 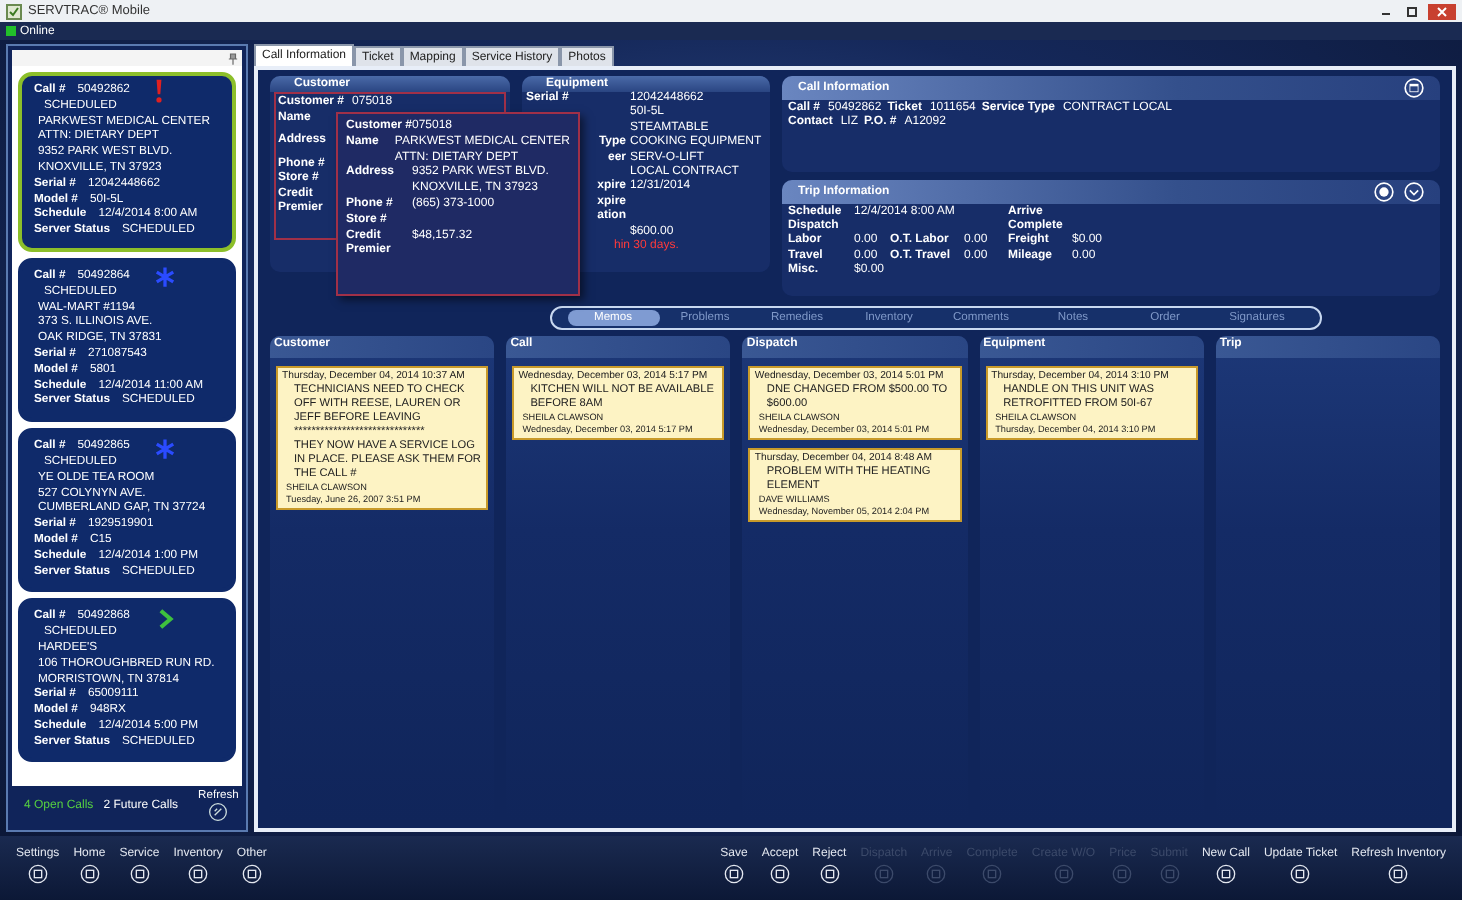 I want to click on exclamation-icon, so click(x=158, y=91).